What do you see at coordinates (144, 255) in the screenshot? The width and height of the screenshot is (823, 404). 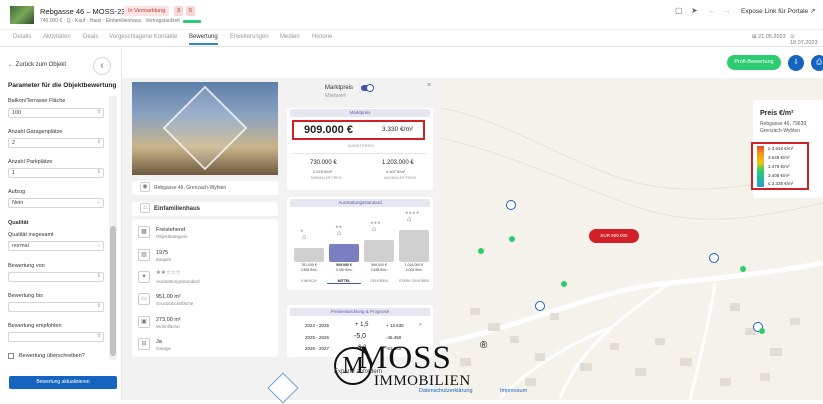 I see `build-year-icon: ▤` at bounding box center [144, 255].